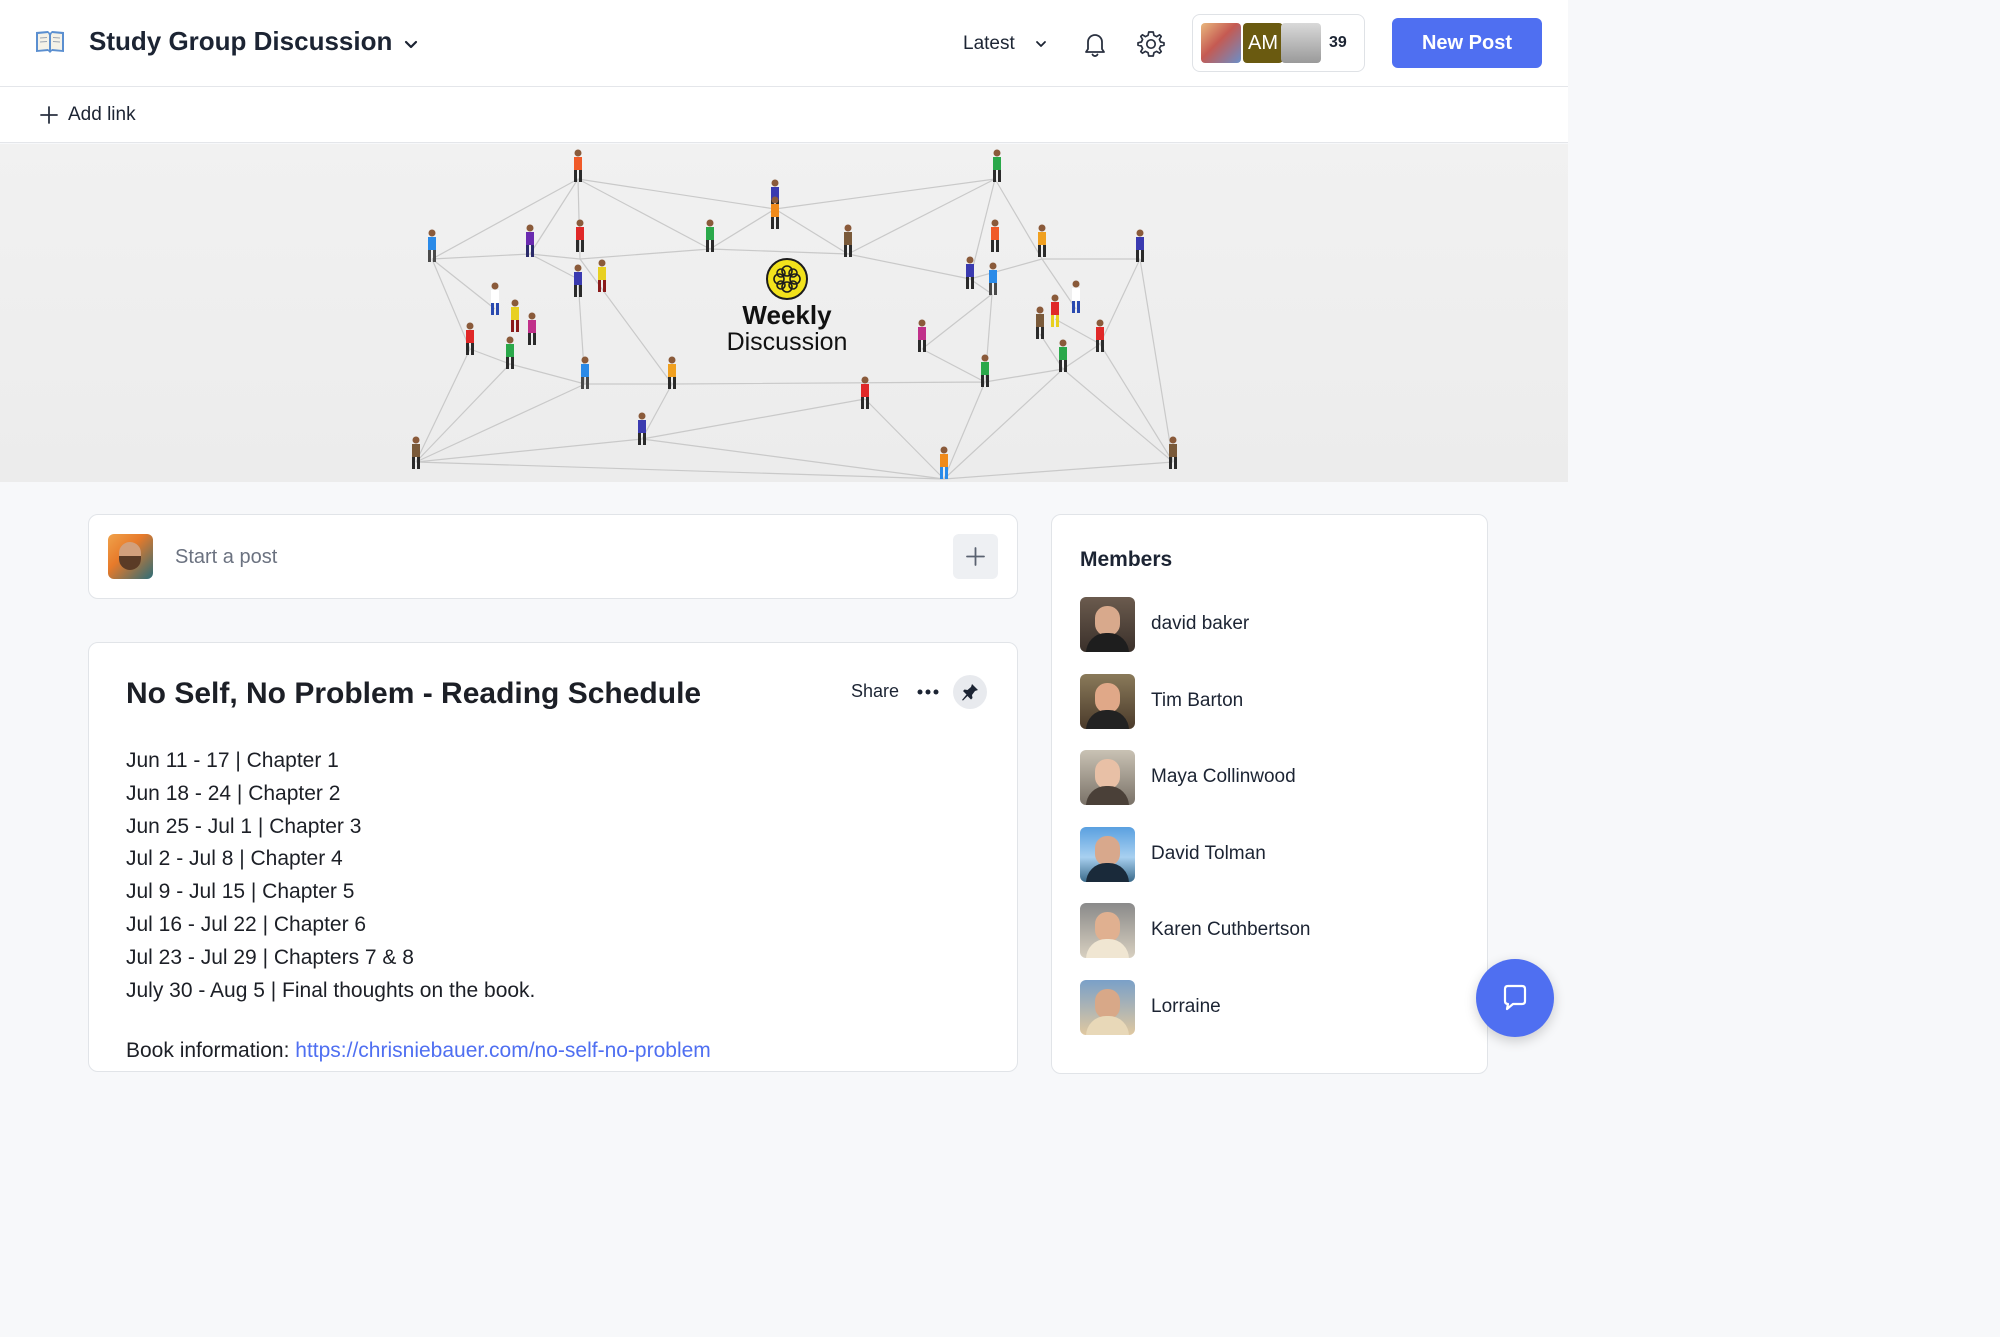 The height and width of the screenshot is (1337, 2000). I want to click on post-composer: Start a post, so click(553, 556).